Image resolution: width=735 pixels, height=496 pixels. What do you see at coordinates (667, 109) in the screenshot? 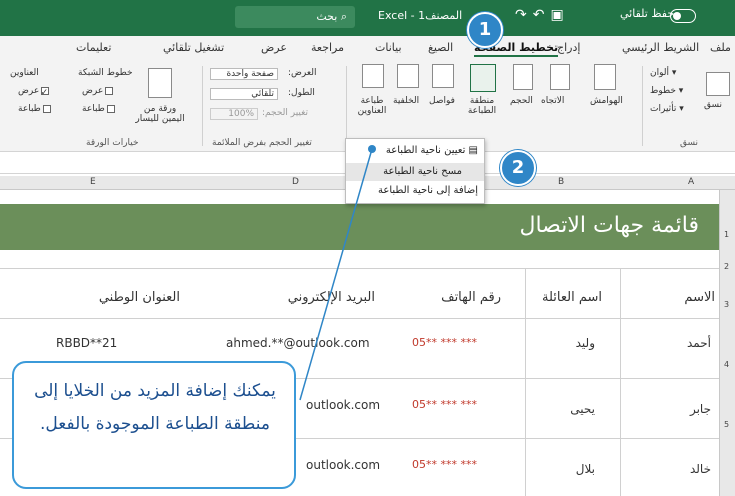
I see `effects-button: ▾ تأثيرات` at bounding box center [667, 109].